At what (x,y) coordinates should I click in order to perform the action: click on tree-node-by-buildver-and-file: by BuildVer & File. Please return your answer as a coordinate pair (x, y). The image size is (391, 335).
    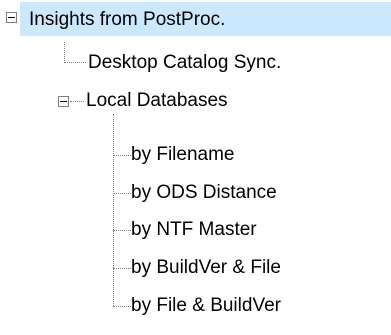
    Looking at the image, I should click on (206, 268).